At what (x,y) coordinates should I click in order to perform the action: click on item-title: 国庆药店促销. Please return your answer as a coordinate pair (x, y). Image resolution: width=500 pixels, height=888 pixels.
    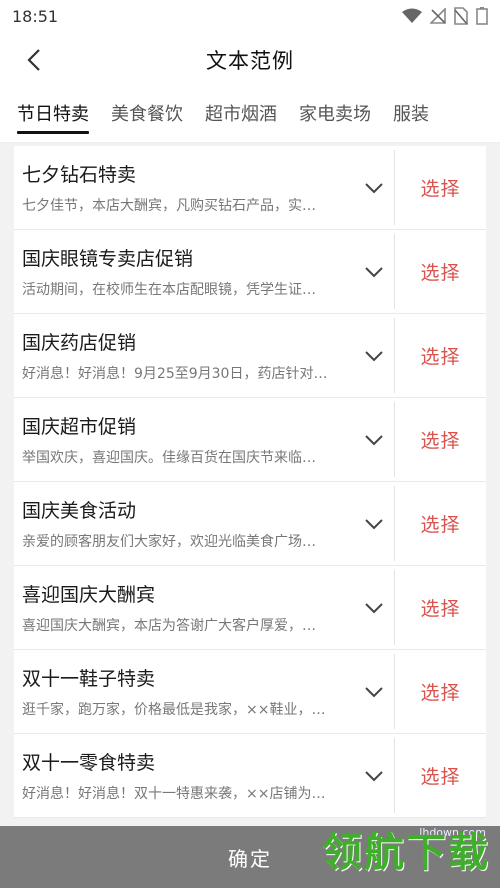
    Looking at the image, I should click on (79, 343).